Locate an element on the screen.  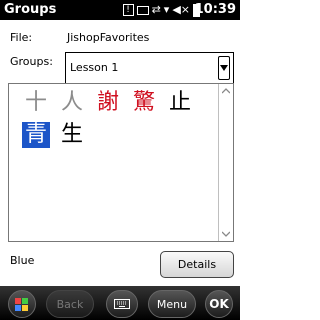
windows-start-icon is located at coordinates (22, 304).